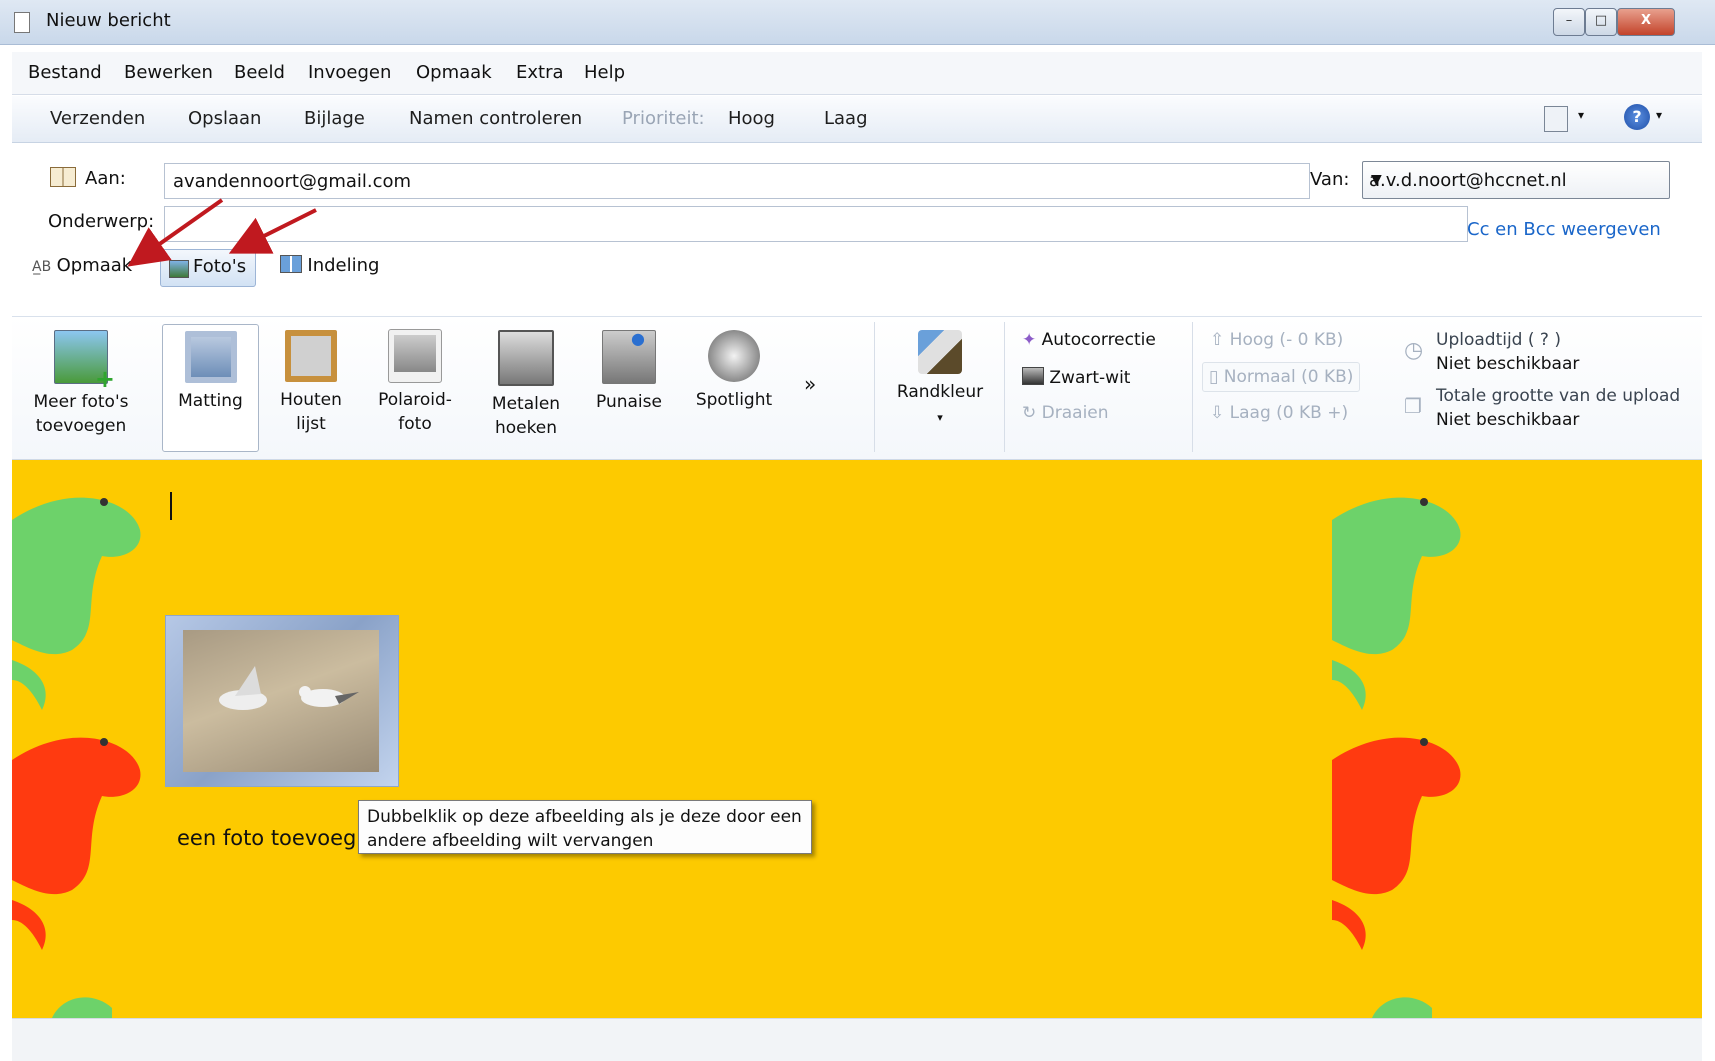 The height and width of the screenshot is (1061, 1715). I want to click on add-photo-icon: +, so click(84, 360).